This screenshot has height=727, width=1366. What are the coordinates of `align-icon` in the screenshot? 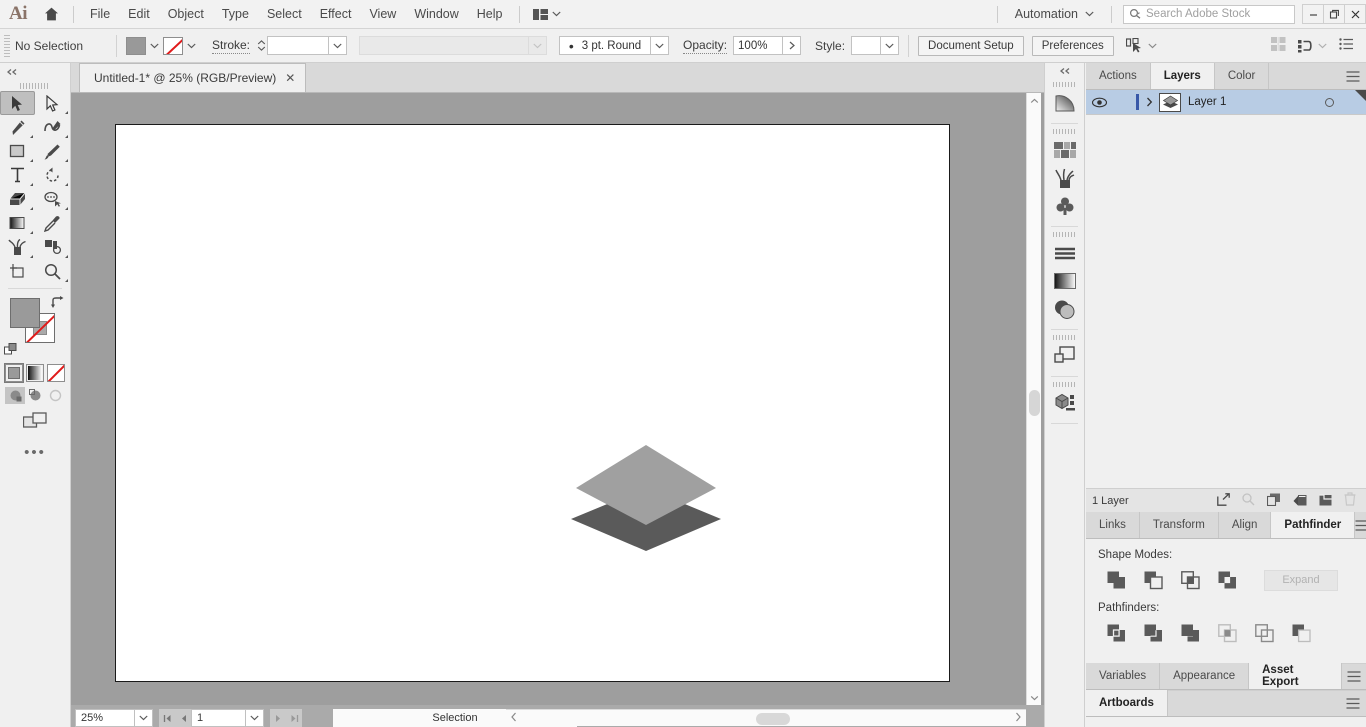 It's located at (1278, 45).